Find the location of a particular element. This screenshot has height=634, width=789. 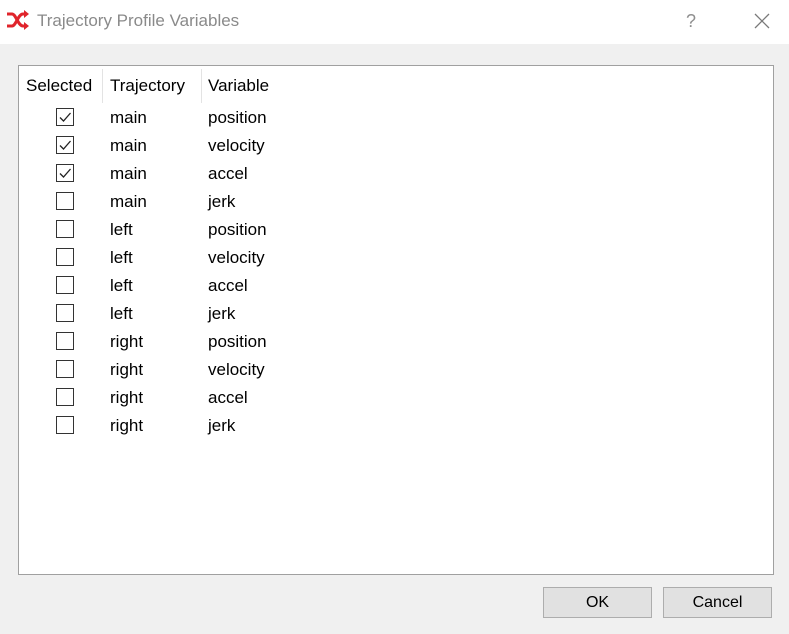

help-button: ? is located at coordinates (691, 21).